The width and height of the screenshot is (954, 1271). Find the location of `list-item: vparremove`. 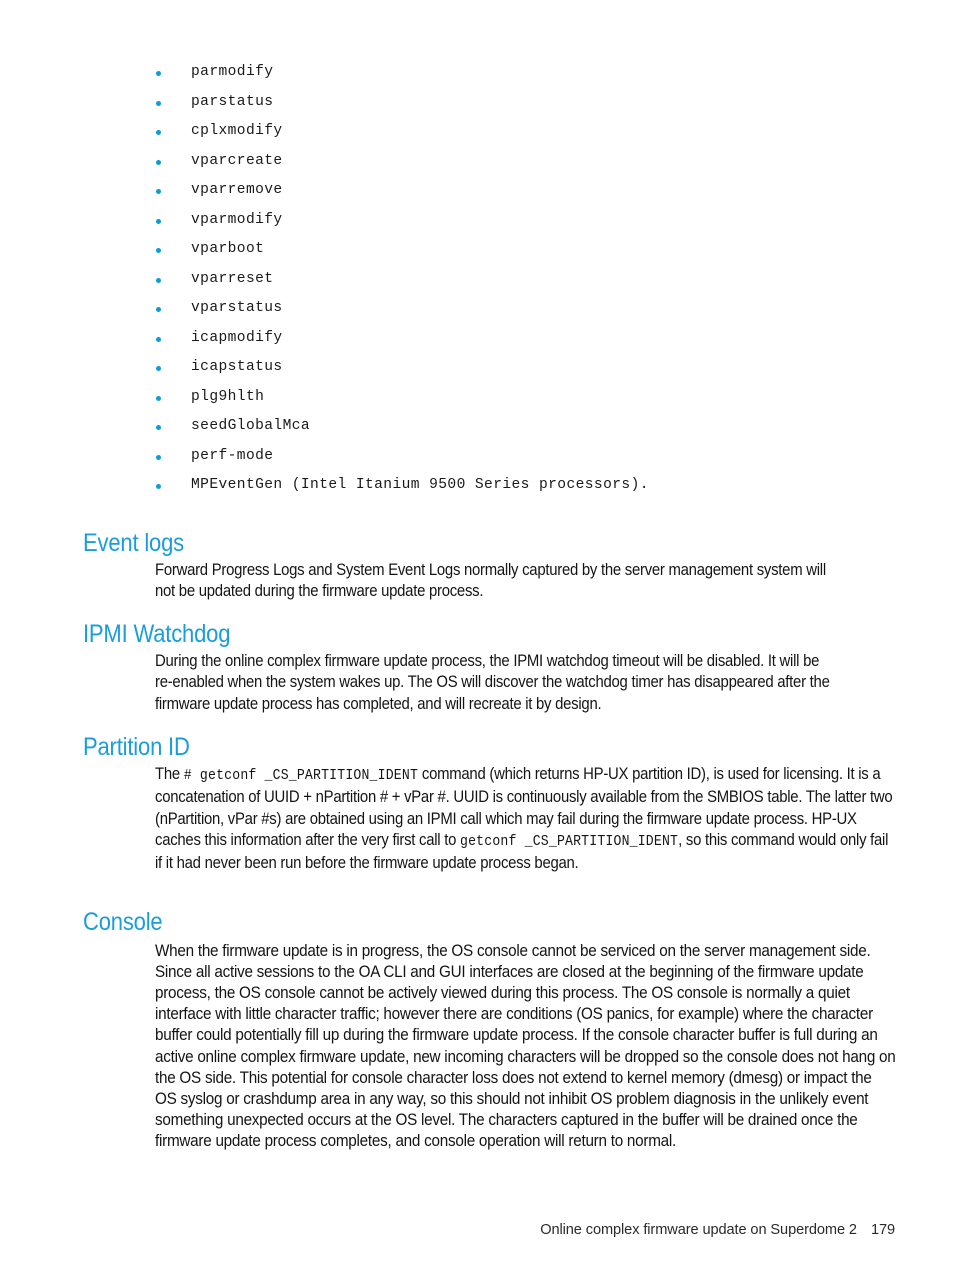

list-item: vparremove is located at coordinates (525, 191).